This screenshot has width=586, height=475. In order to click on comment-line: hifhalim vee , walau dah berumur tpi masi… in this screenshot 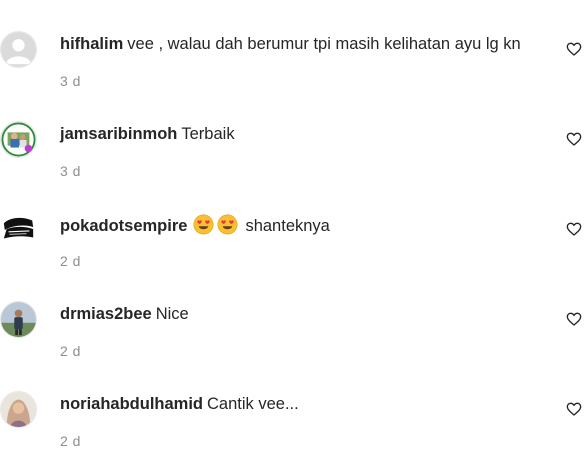, I will do `click(290, 44)`.